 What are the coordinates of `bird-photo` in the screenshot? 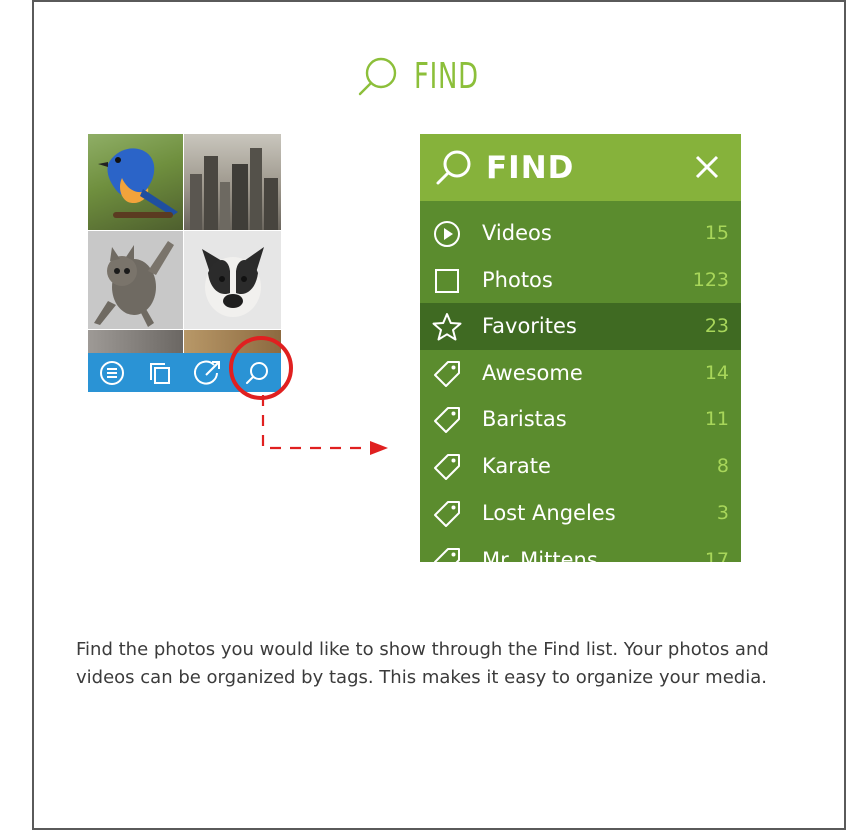 It's located at (135, 182).